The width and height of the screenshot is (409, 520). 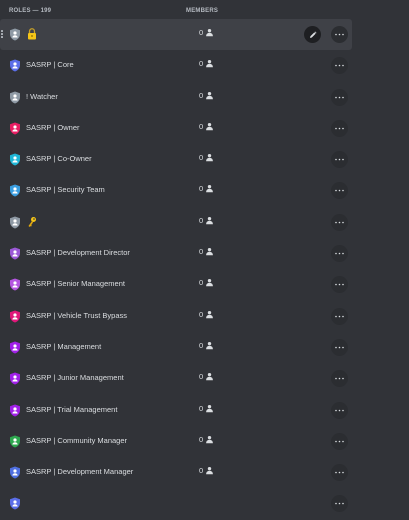 I want to click on roles-count-header: ROLES — 199, so click(x=30, y=11).